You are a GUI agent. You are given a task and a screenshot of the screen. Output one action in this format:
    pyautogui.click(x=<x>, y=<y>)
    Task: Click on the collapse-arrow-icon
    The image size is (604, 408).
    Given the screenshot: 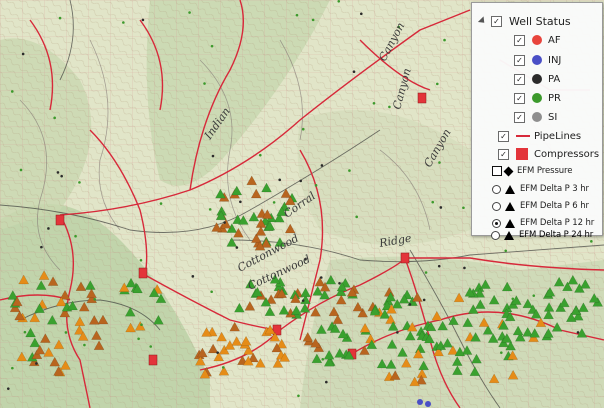 What is the action you would take?
    pyautogui.click(x=482, y=21)
    